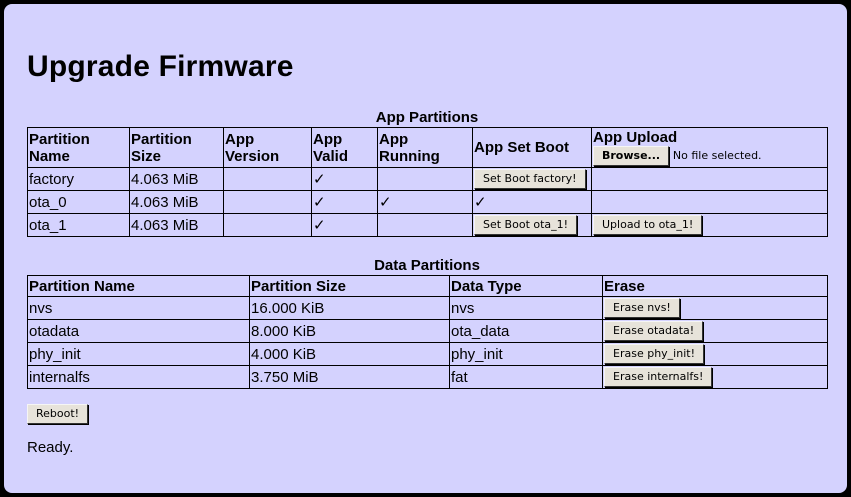 This screenshot has width=851, height=497. I want to click on partition-size-cell: 8.000 KiB, so click(349, 331).